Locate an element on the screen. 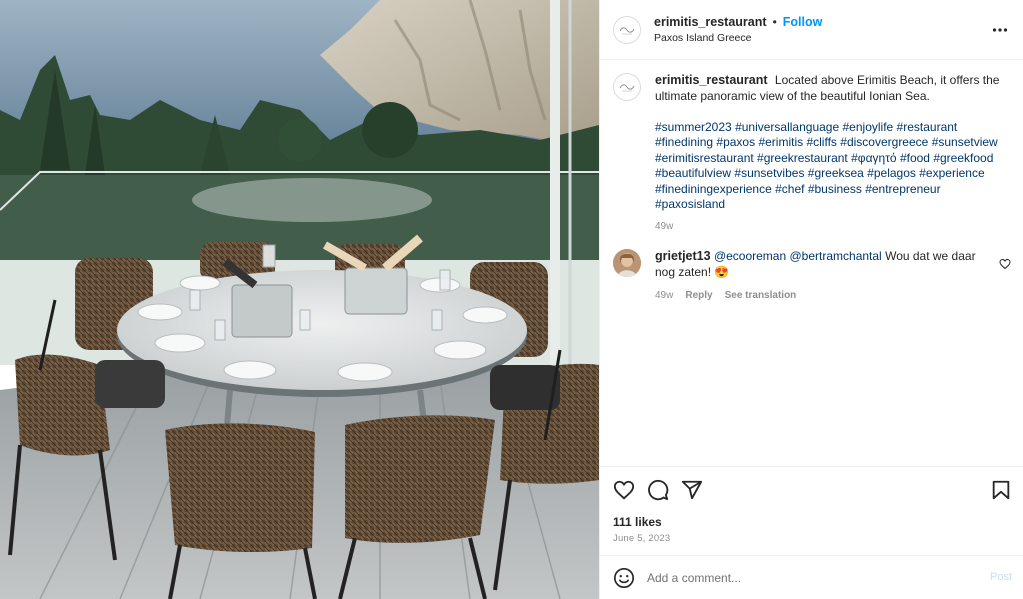 The width and height of the screenshot is (1023, 599). hashtag-link: #finedining is located at coordinates (684, 142).